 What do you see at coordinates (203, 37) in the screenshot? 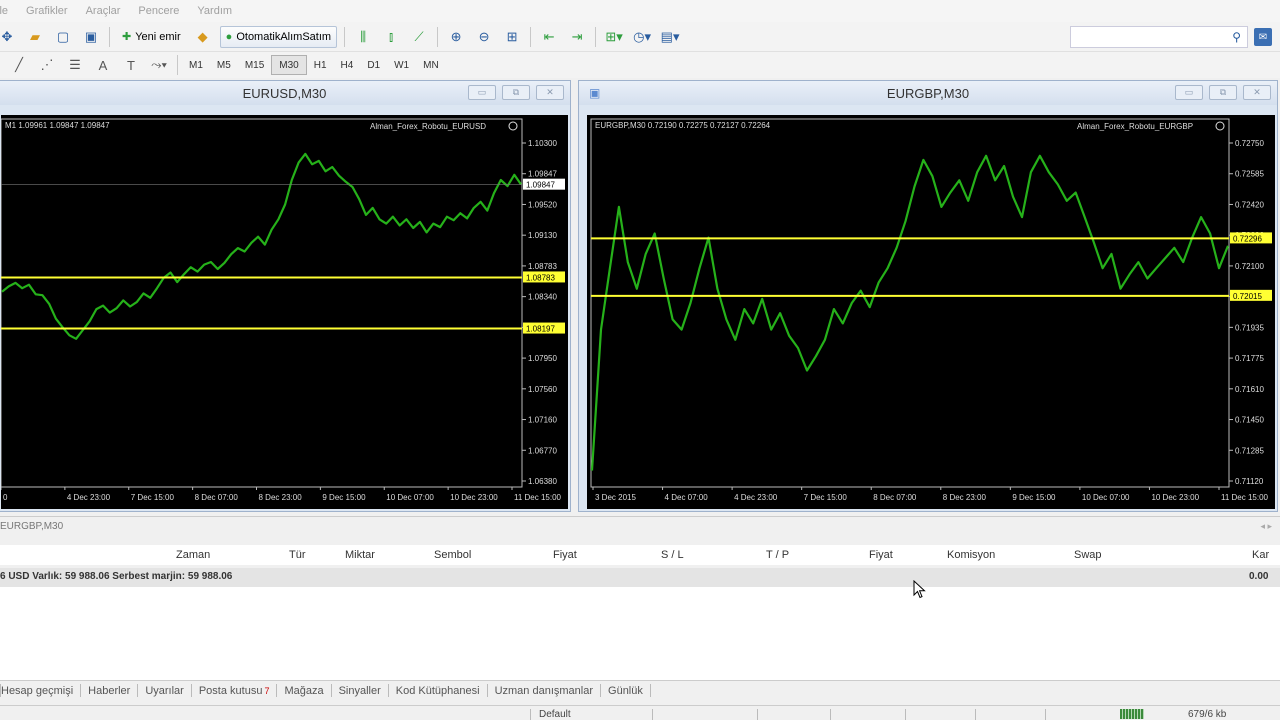
I see `metaeditor-icon: ◆` at bounding box center [203, 37].